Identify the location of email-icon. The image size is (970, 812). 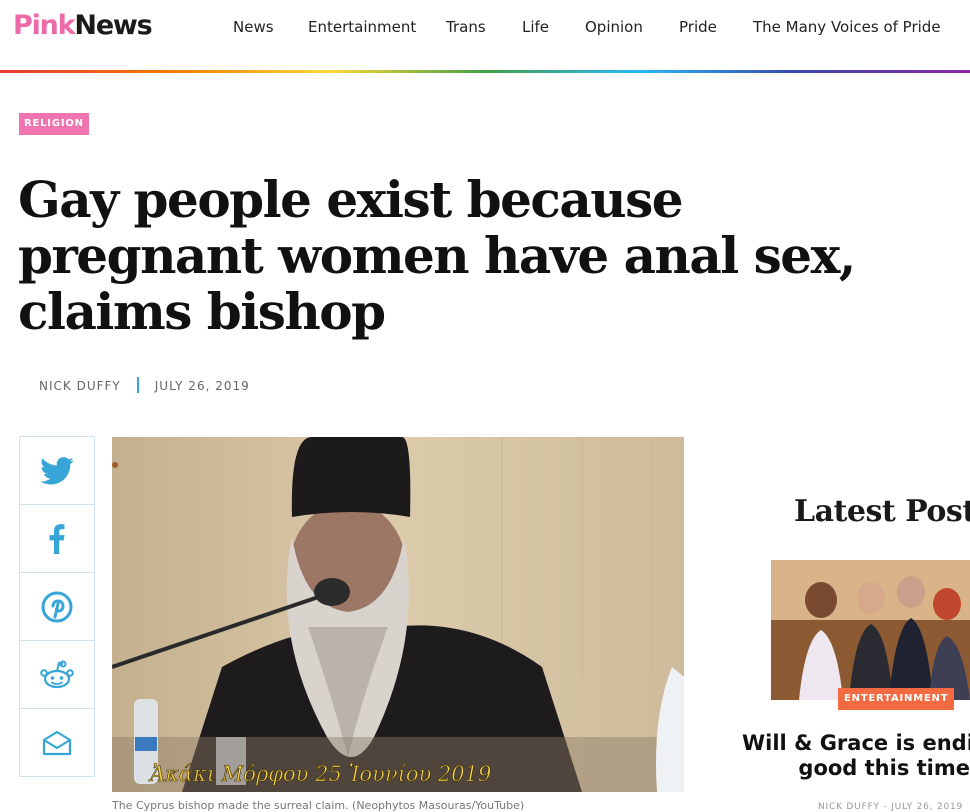
(57, 742).